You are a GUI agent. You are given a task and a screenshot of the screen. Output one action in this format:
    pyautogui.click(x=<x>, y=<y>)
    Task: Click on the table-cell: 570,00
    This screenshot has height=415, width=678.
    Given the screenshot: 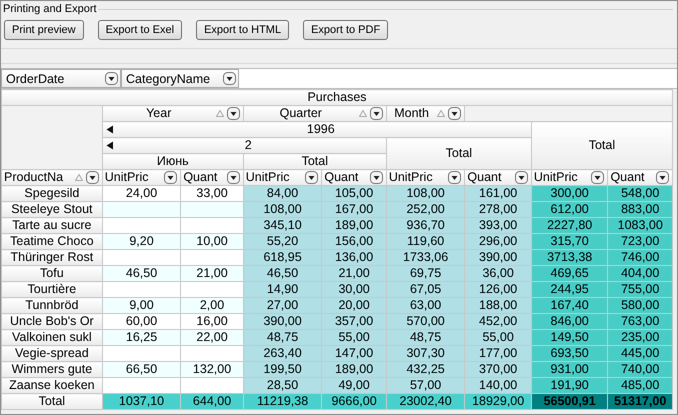 What is the action you would take?
    pyautogui.click(x=425, y=322)
    